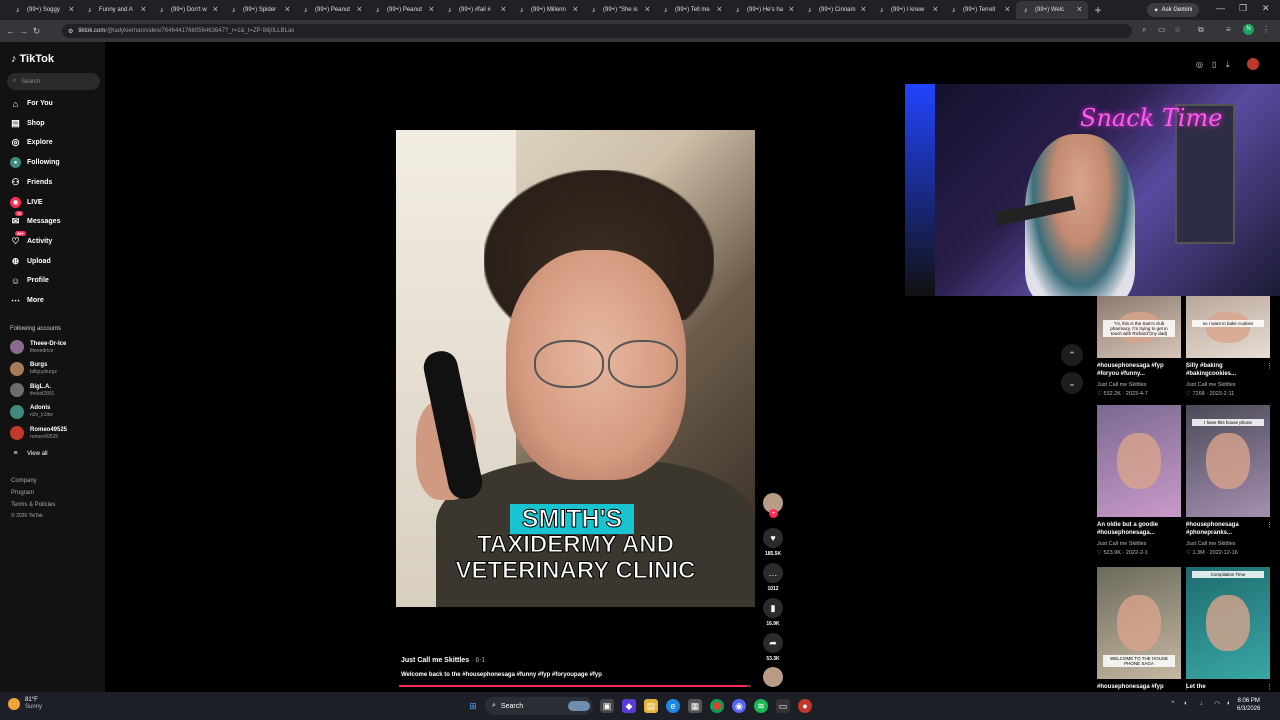 The width and height of the screenshot is (1280, 720). I want to click on browser-tab: ♪ (99+) #fail # ×, so click(476, 10).